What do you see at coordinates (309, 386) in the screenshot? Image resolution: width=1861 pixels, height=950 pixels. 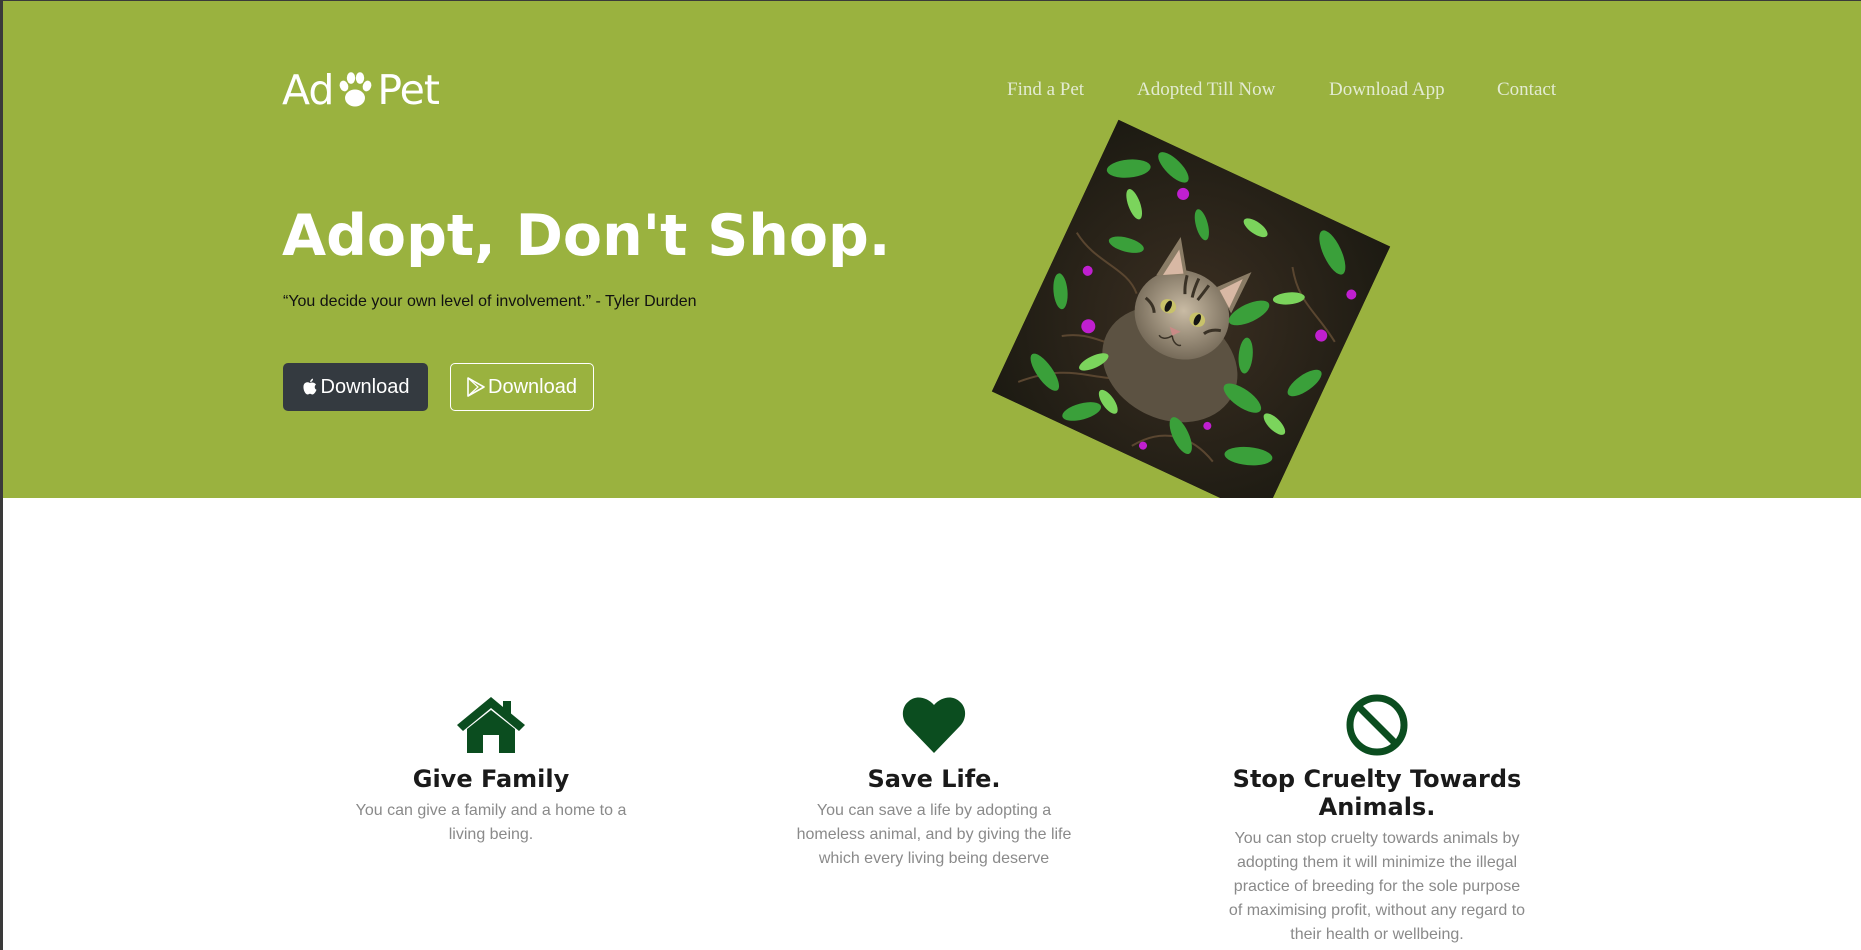 I see `apple-icon` at bounding box center [309, 386].